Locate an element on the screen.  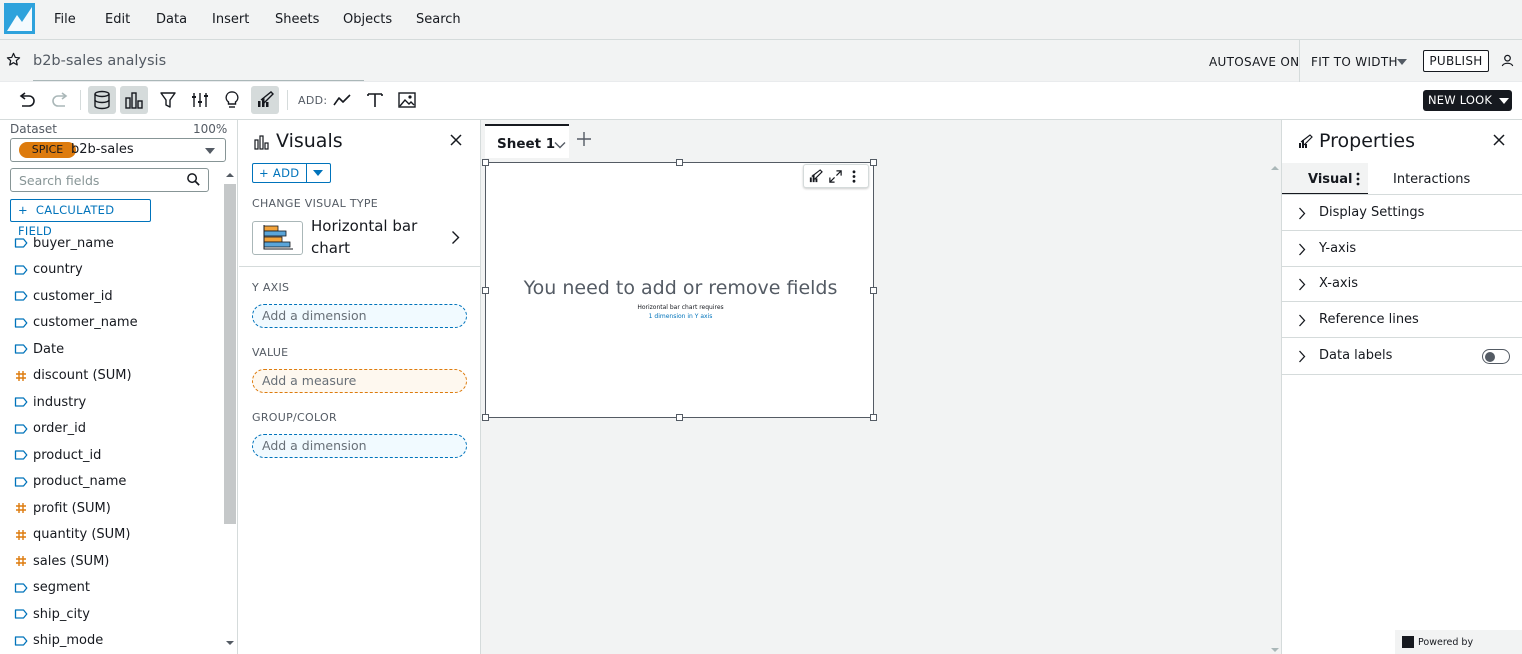
section-reference-lines: Reference lines is located at coordinates (1402, 320).